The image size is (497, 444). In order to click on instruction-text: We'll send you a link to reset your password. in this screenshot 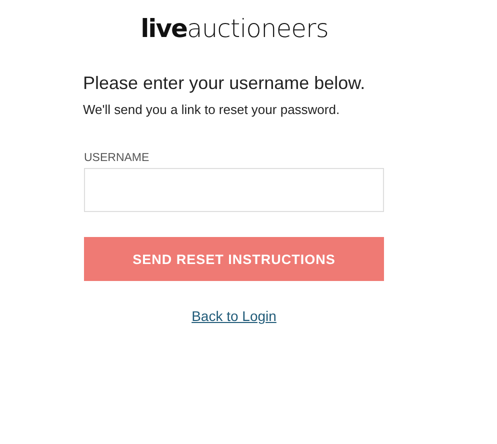, I will do `click(212, 109)`.